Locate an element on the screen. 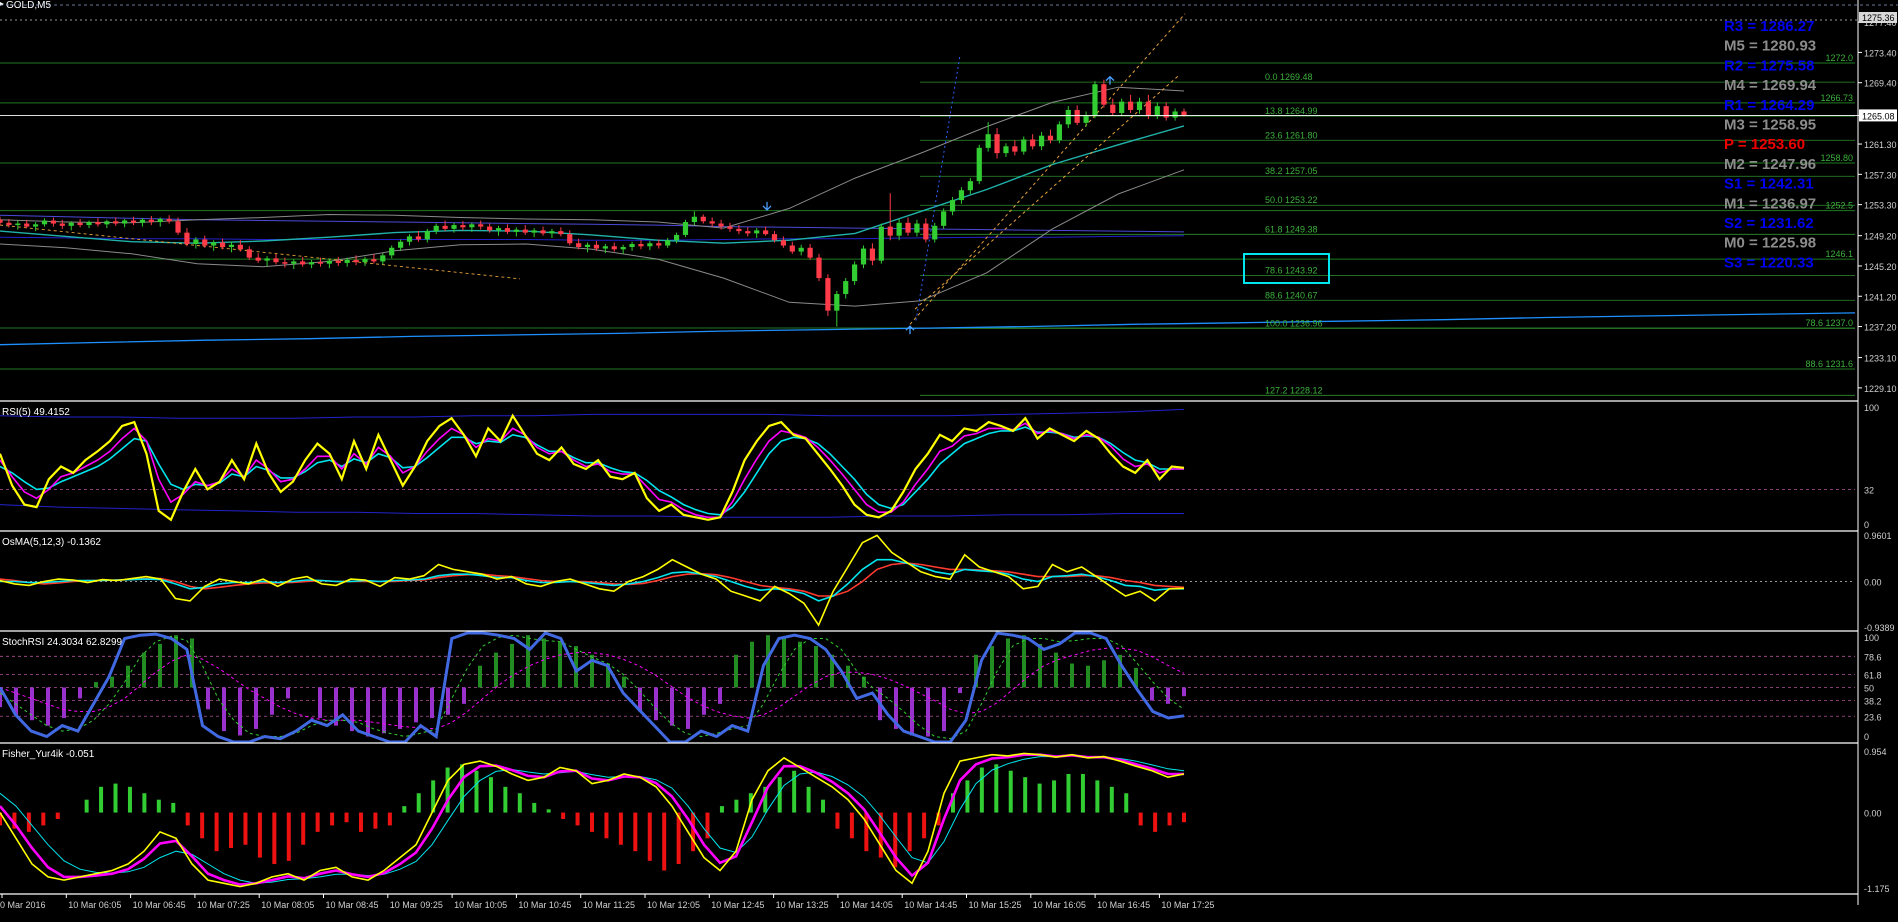 Image resolution: width=1898 pixels, height=922 pixels. price-tick-label: 1229.10 is located at coordinates (1880, 389).